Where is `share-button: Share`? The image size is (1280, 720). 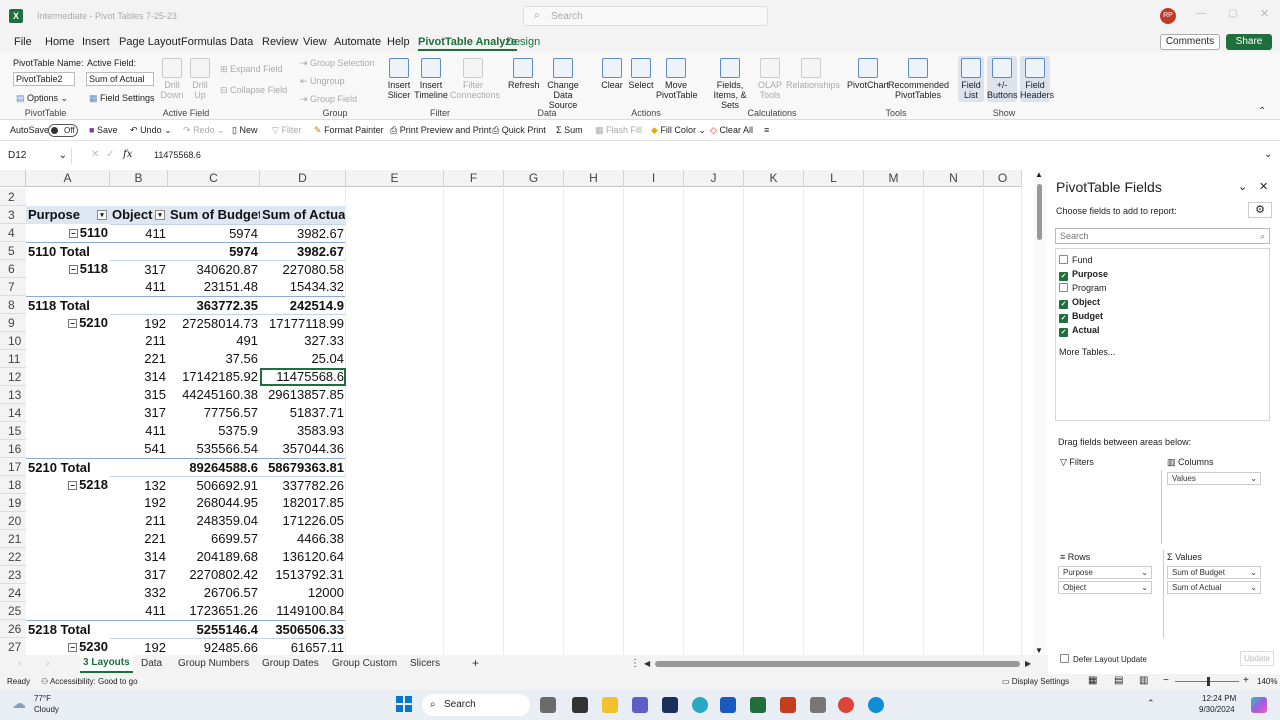 share-button: Share is located at coordinates (1249, 42).